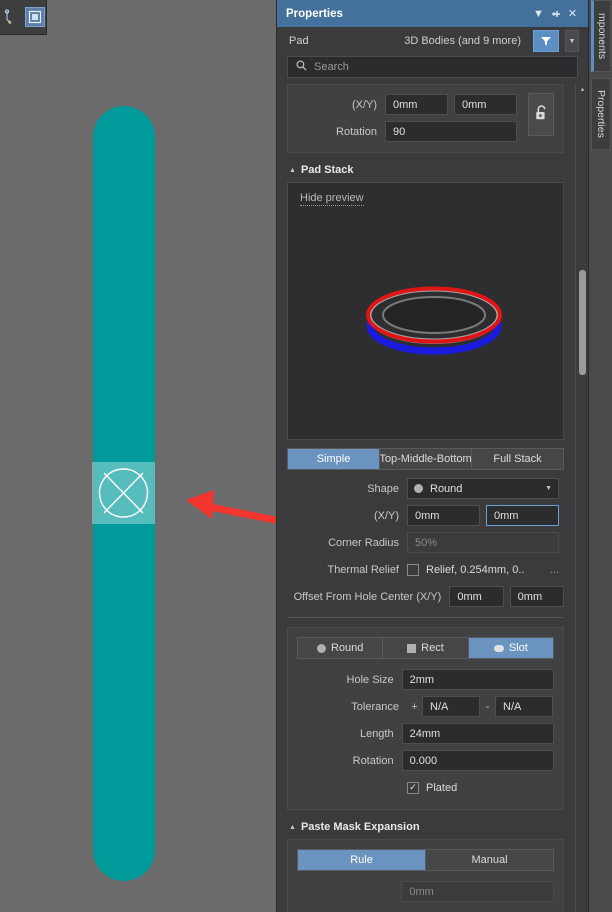  Describe the element at coordinates (548, 488) in the screenshot. I see `chevron-down-icon: ▼` at that location.